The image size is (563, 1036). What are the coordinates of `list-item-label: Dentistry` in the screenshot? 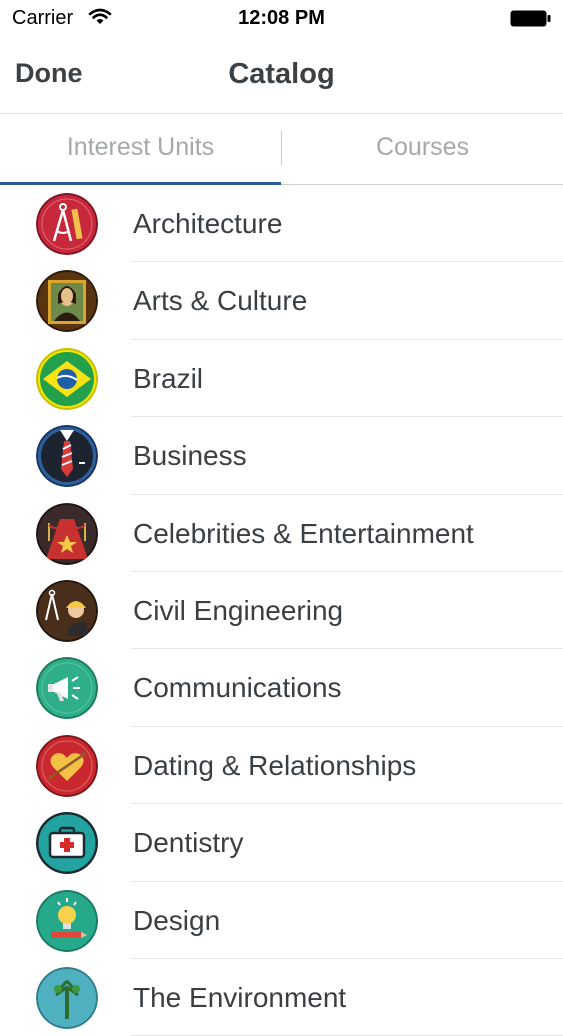 It's located at (188, 843).